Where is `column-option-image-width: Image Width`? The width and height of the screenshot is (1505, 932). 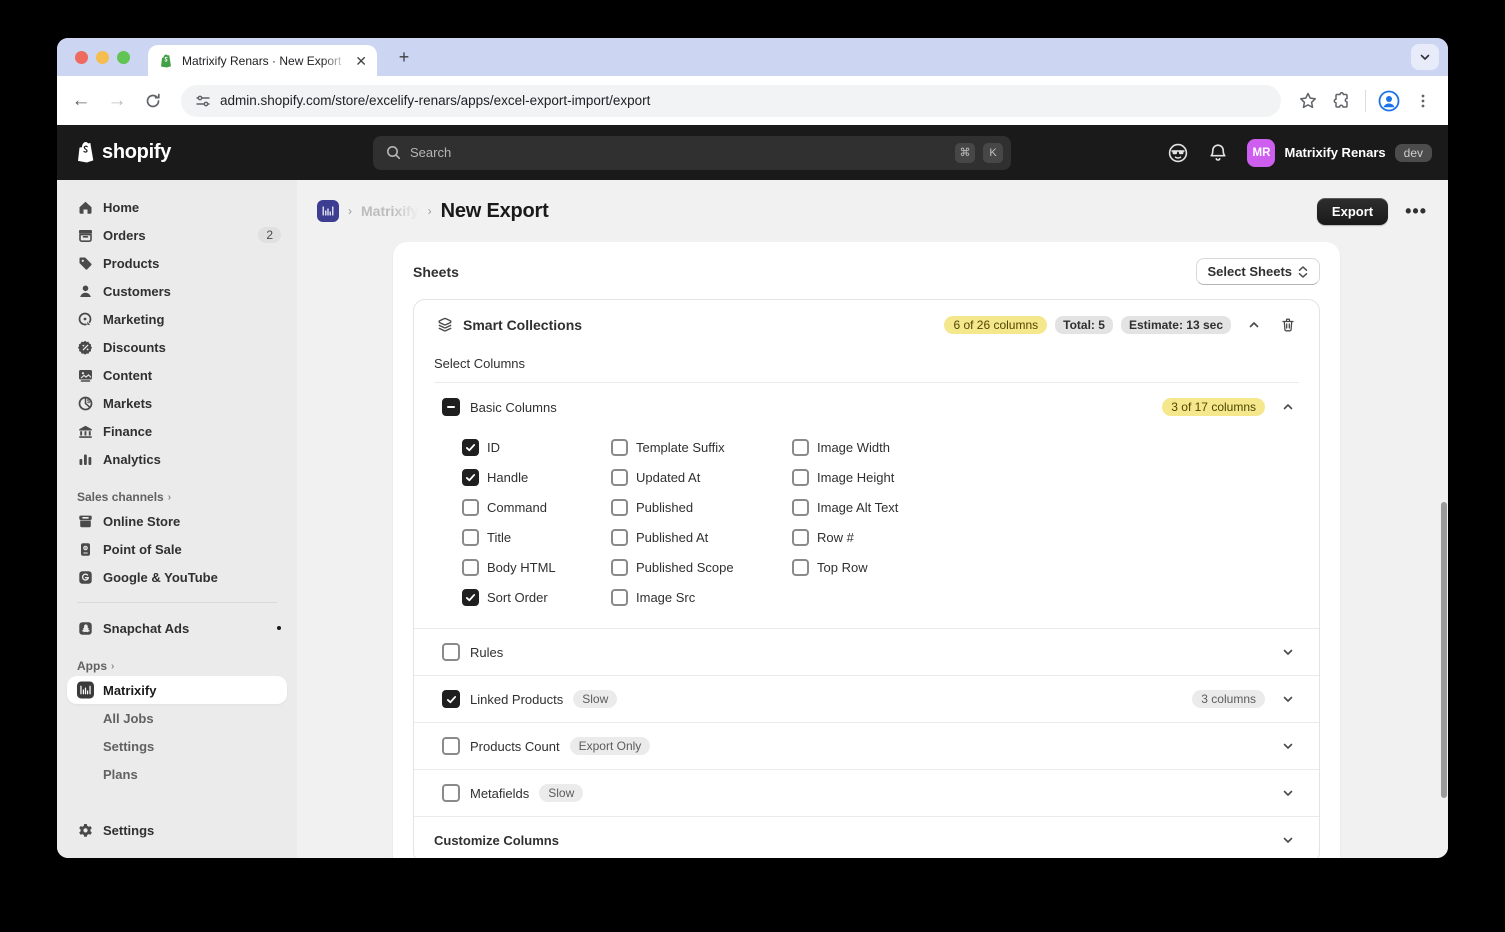
column-option-image-width: Image Width is located at coordinates (1055, 447).